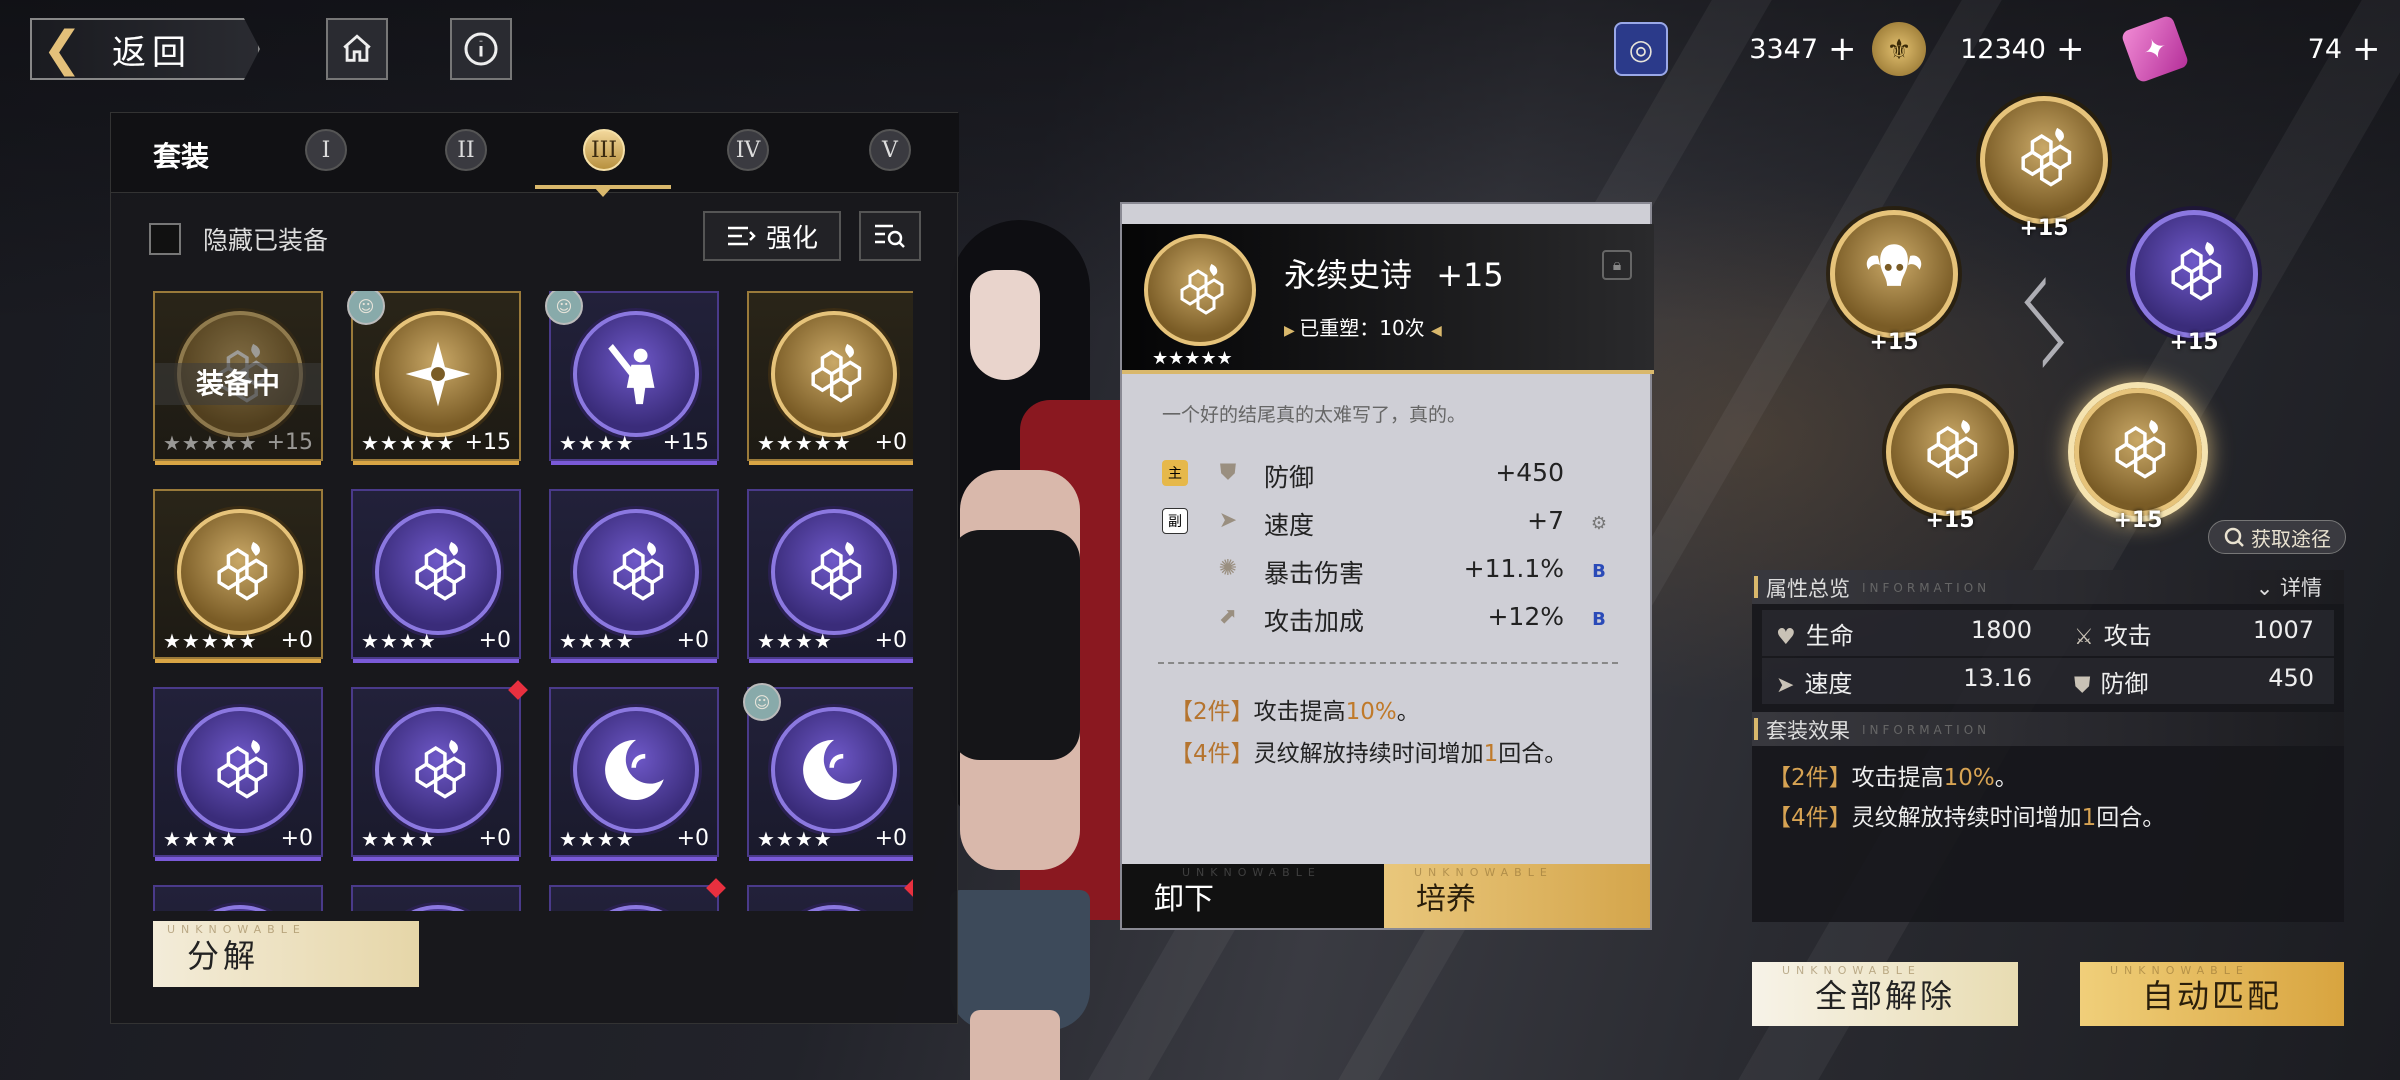 Image resolution: width=2400 pixels, height=1080 pixels. What do you see at coordinates (223, 956) in the screenshot?
I see `decompose-label: 分解` at bounding box center [223, 956].